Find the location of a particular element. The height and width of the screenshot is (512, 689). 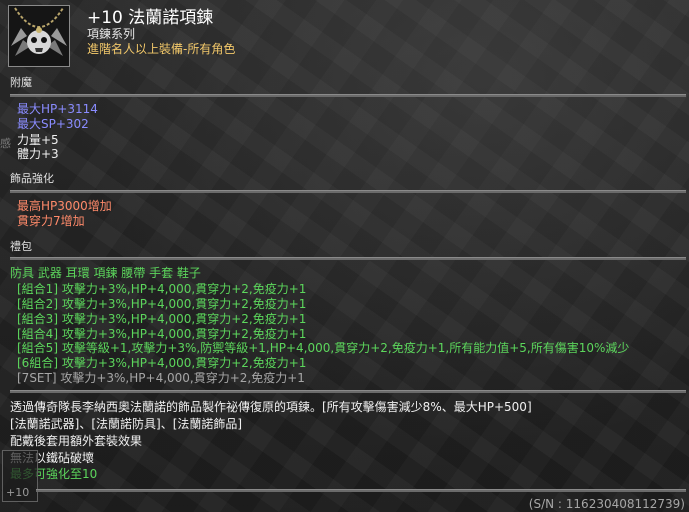

stat-line-vitality: 體力+3 is located at coordinates (38, 154).